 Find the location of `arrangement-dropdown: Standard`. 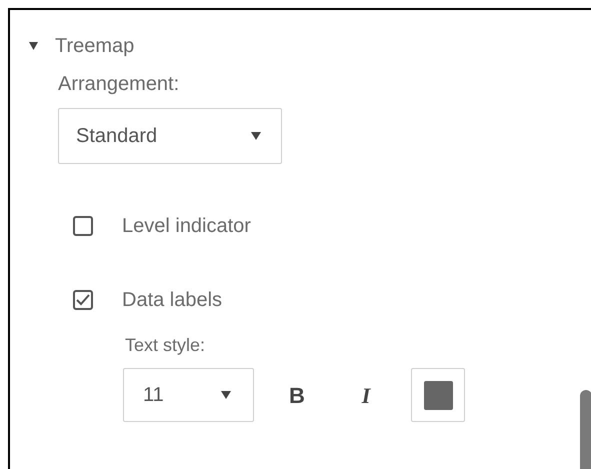

arrangement-dropdown: Standard is located at coordinates (170, 136).